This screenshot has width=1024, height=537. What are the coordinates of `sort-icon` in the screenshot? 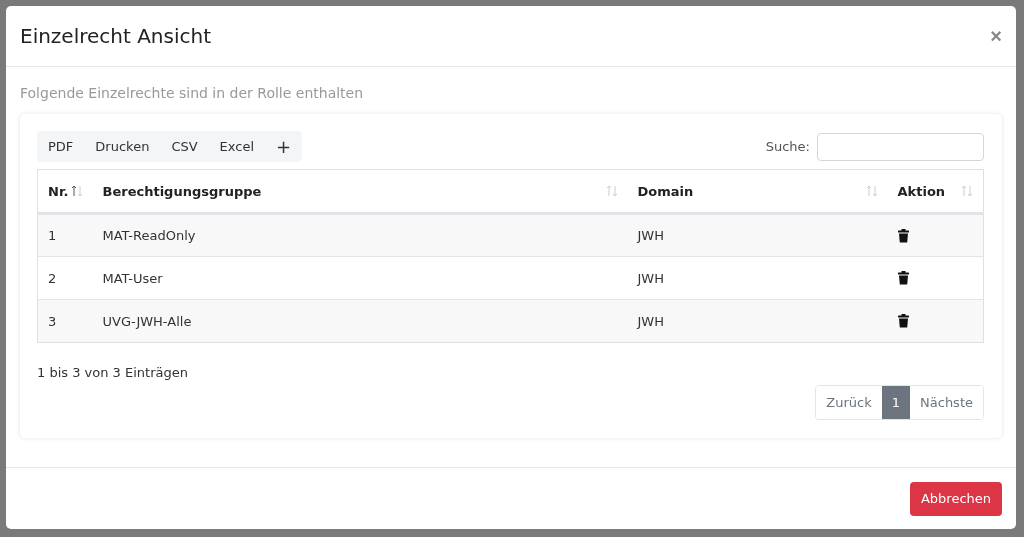 It's located at (76, 191).